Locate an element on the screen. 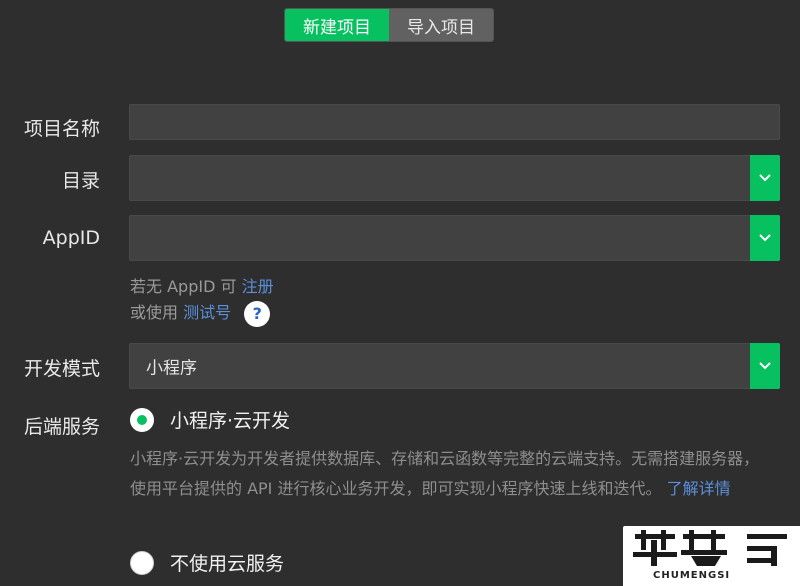 The width and height of the screenshot is (800, 586). test-account-hint: 或使用 测试号 ? is located at coordinates (200, 313).